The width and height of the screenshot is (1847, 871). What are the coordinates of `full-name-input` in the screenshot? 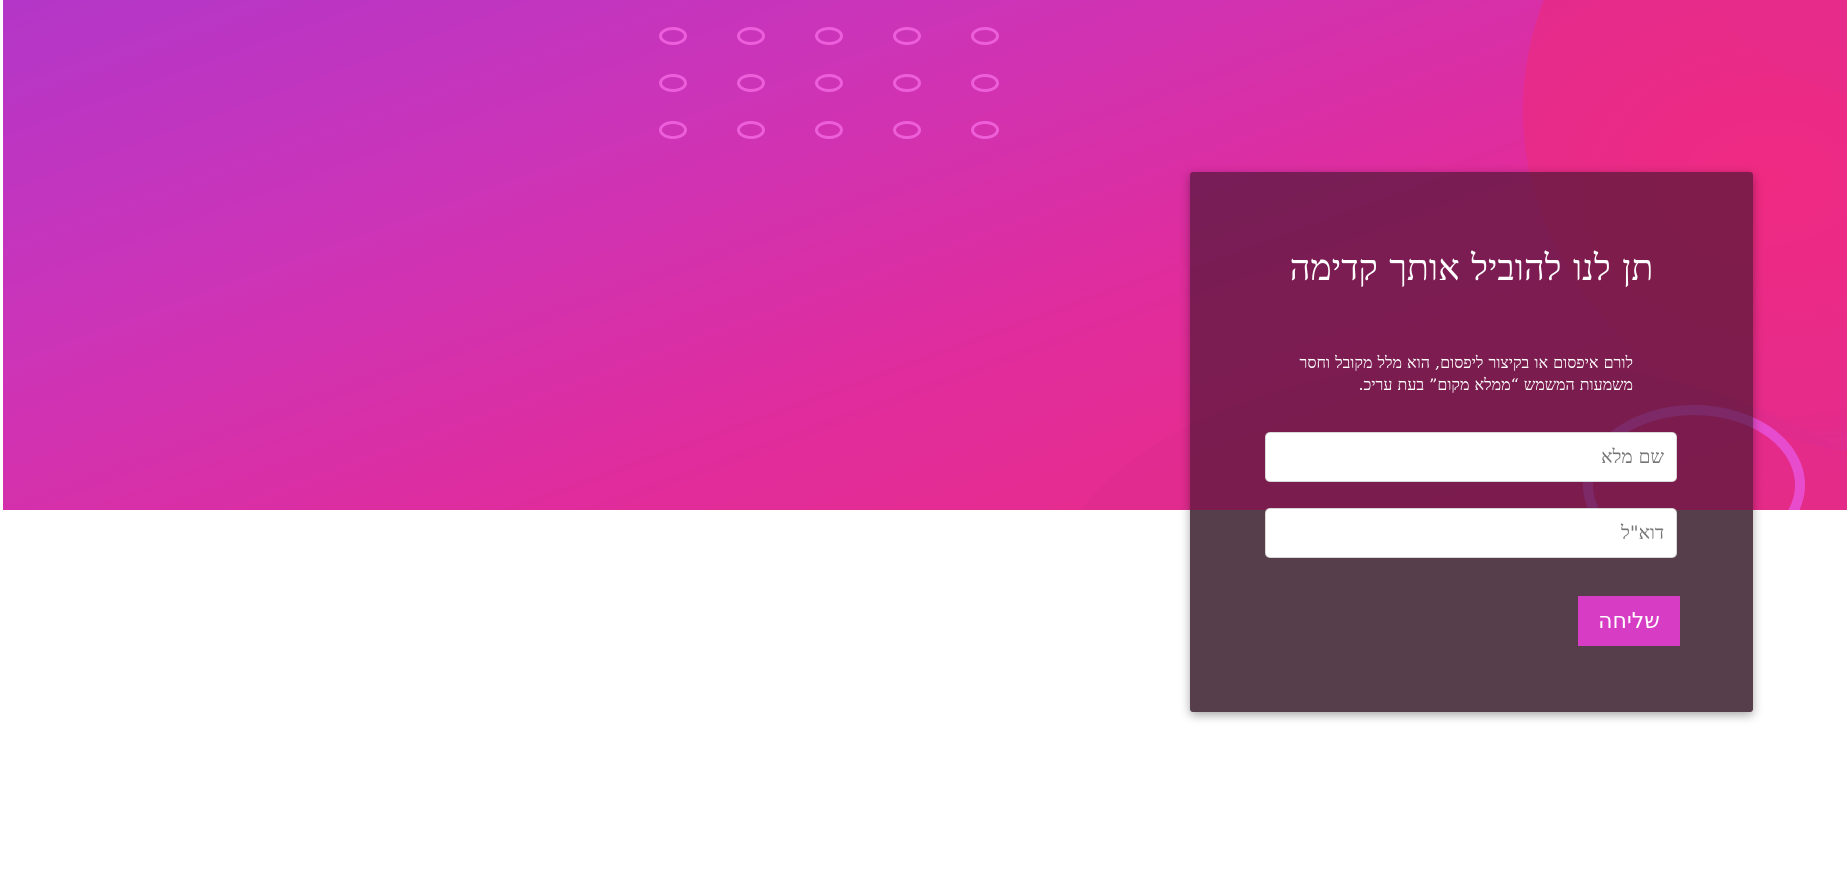 It's located at (1471, 457).